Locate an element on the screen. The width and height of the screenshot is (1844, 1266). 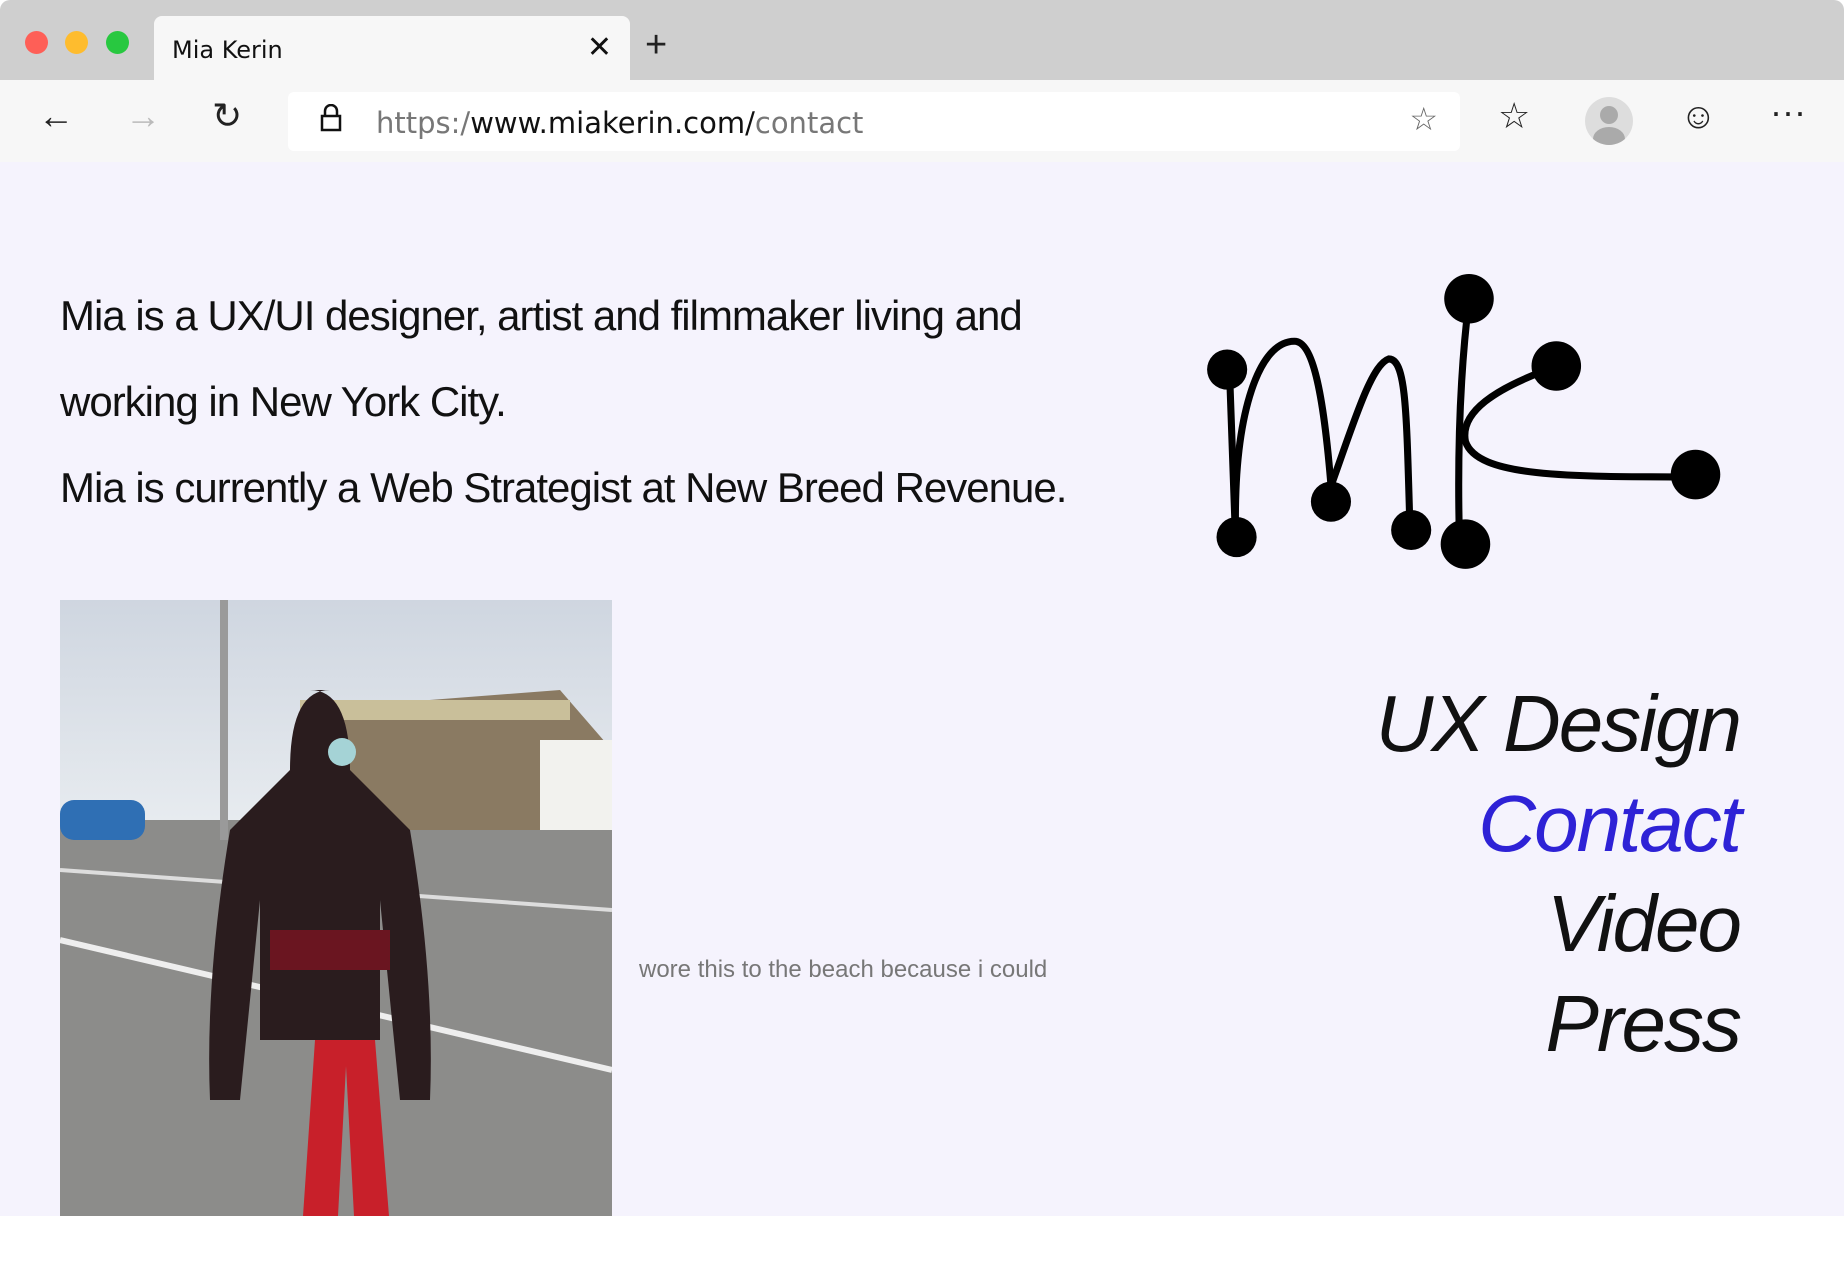
minimize-window-button is located at coordinates (76, 42).